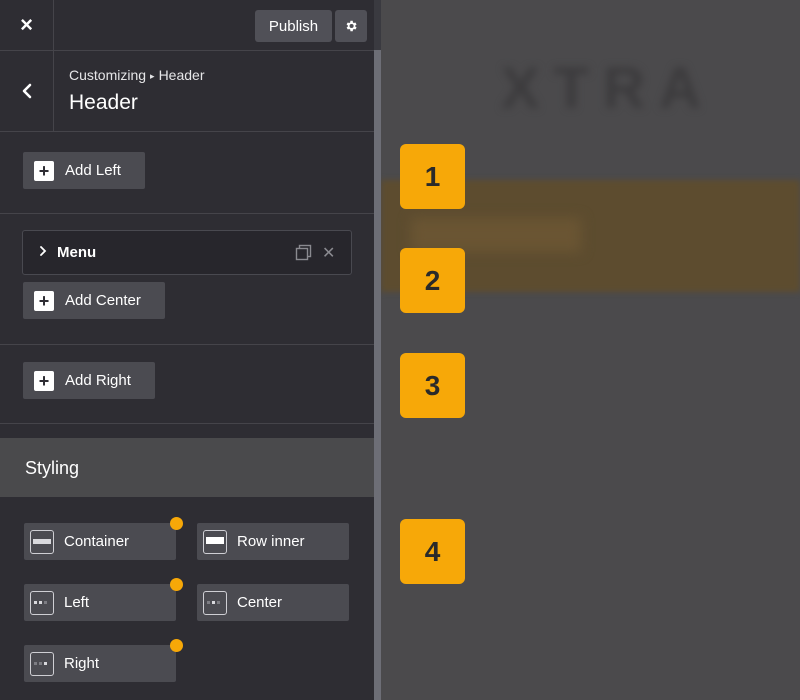 The height and width of the screenshot is (700, 800). I want to click on style-right-button: Right, so click(100, 663).